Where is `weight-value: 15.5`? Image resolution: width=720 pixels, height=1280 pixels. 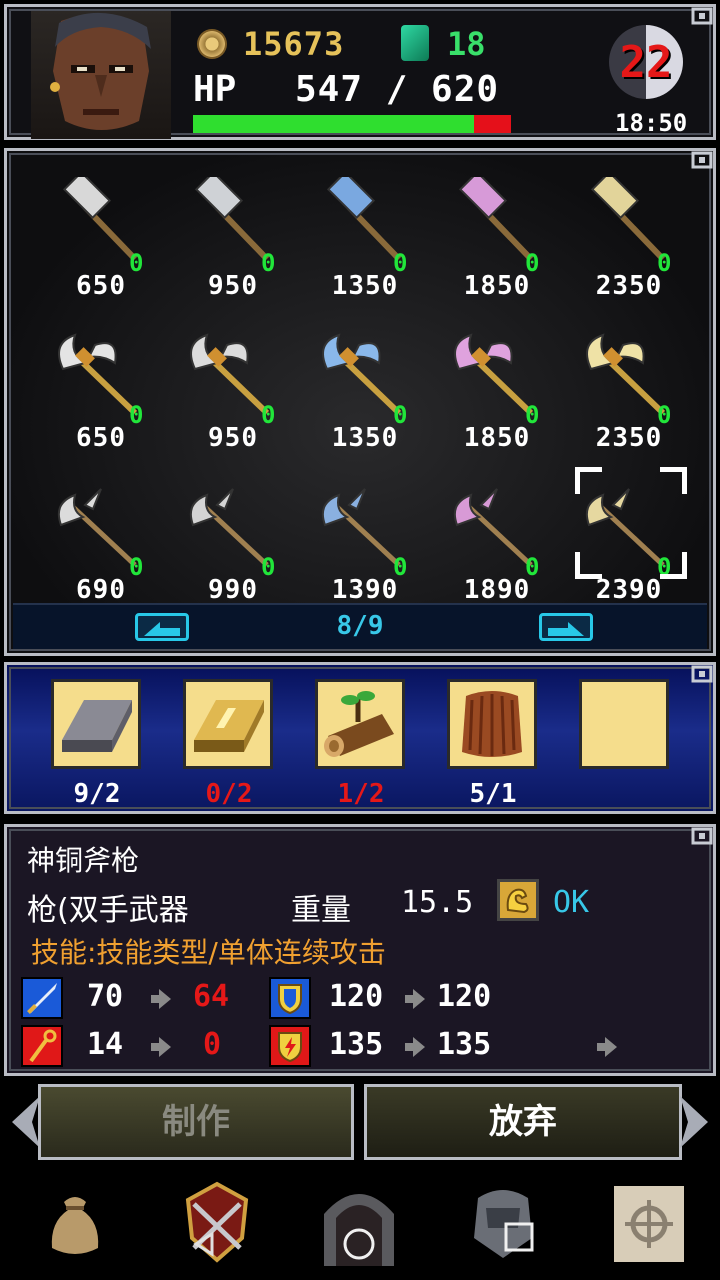 weight-value: 15.5 is located at coordinates (437, 902).